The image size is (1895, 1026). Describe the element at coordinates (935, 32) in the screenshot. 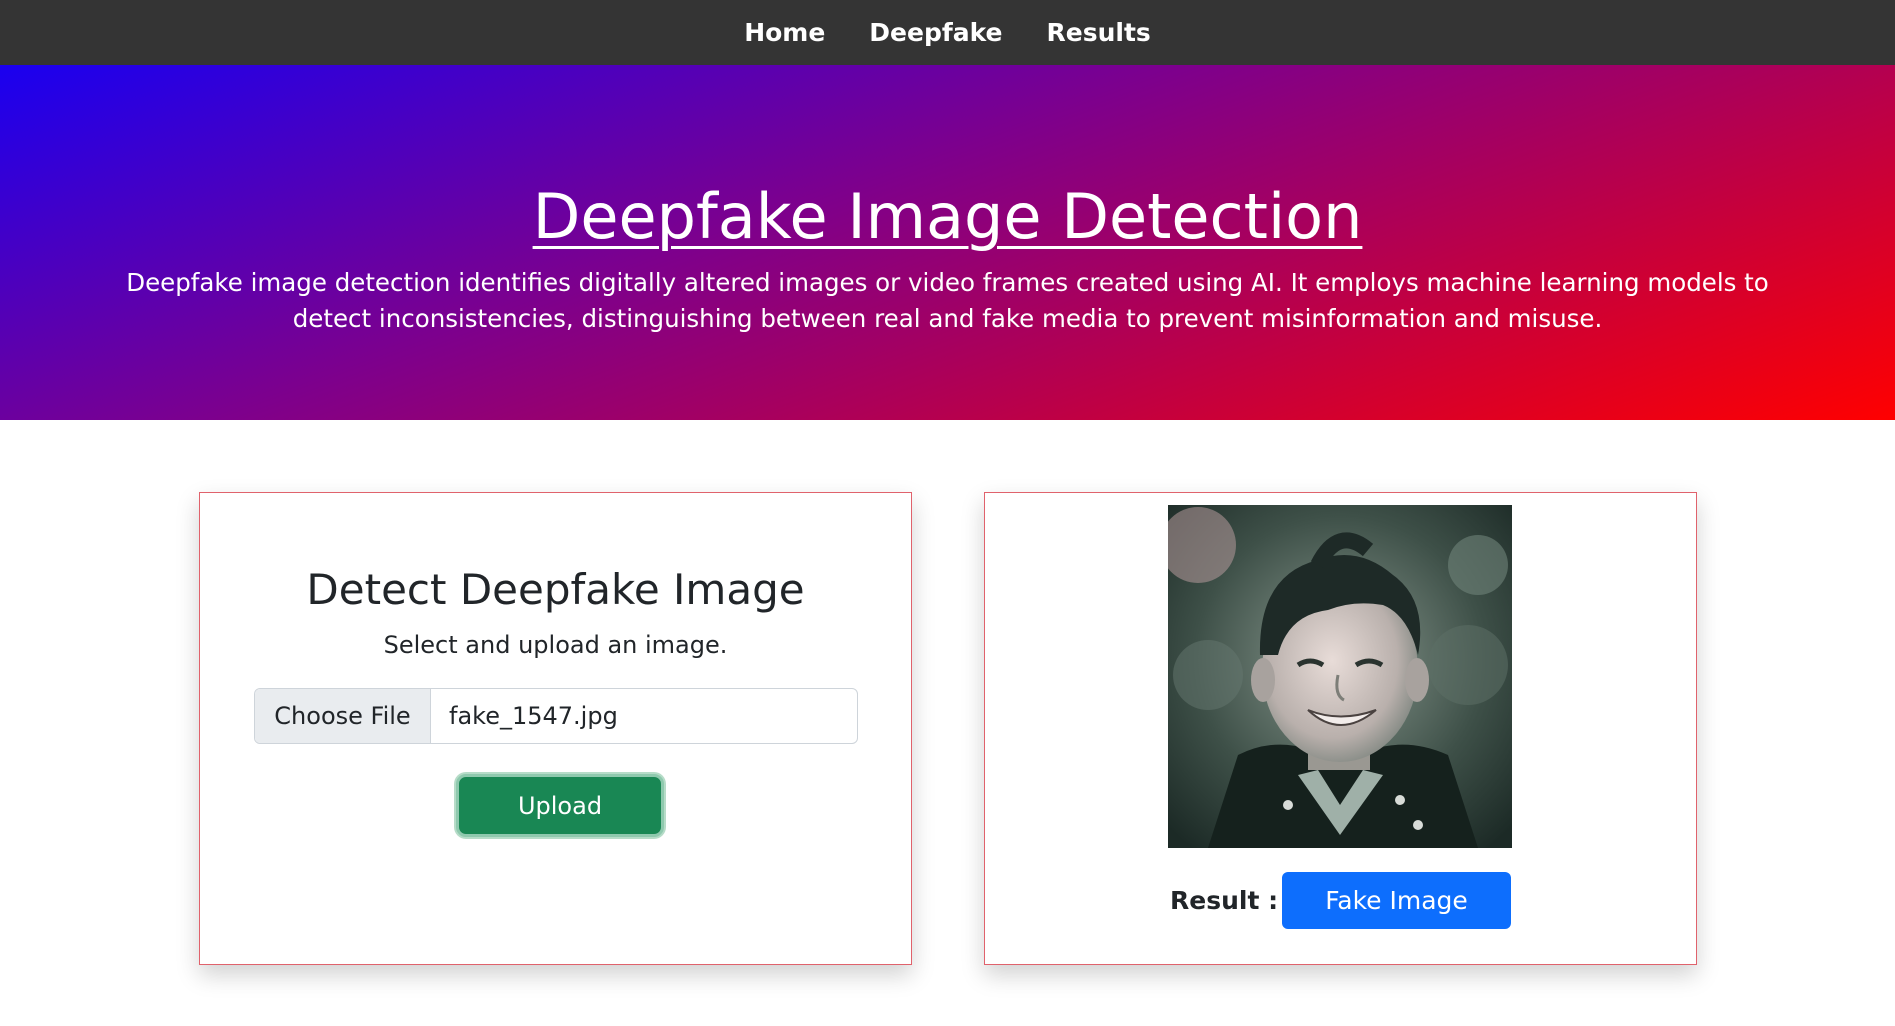

I see `nav-deepfake-link: Deepfake` at that location.